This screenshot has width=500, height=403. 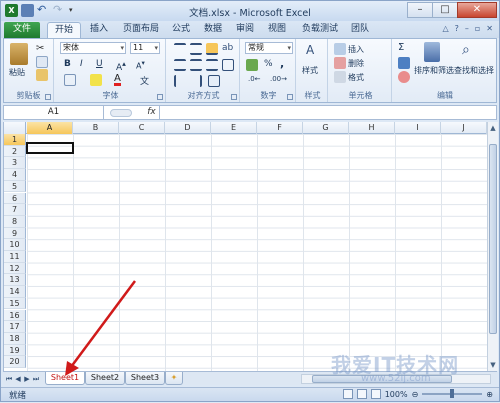 I want to click on format-cells-button: 格式, so click(x=356, y=77).